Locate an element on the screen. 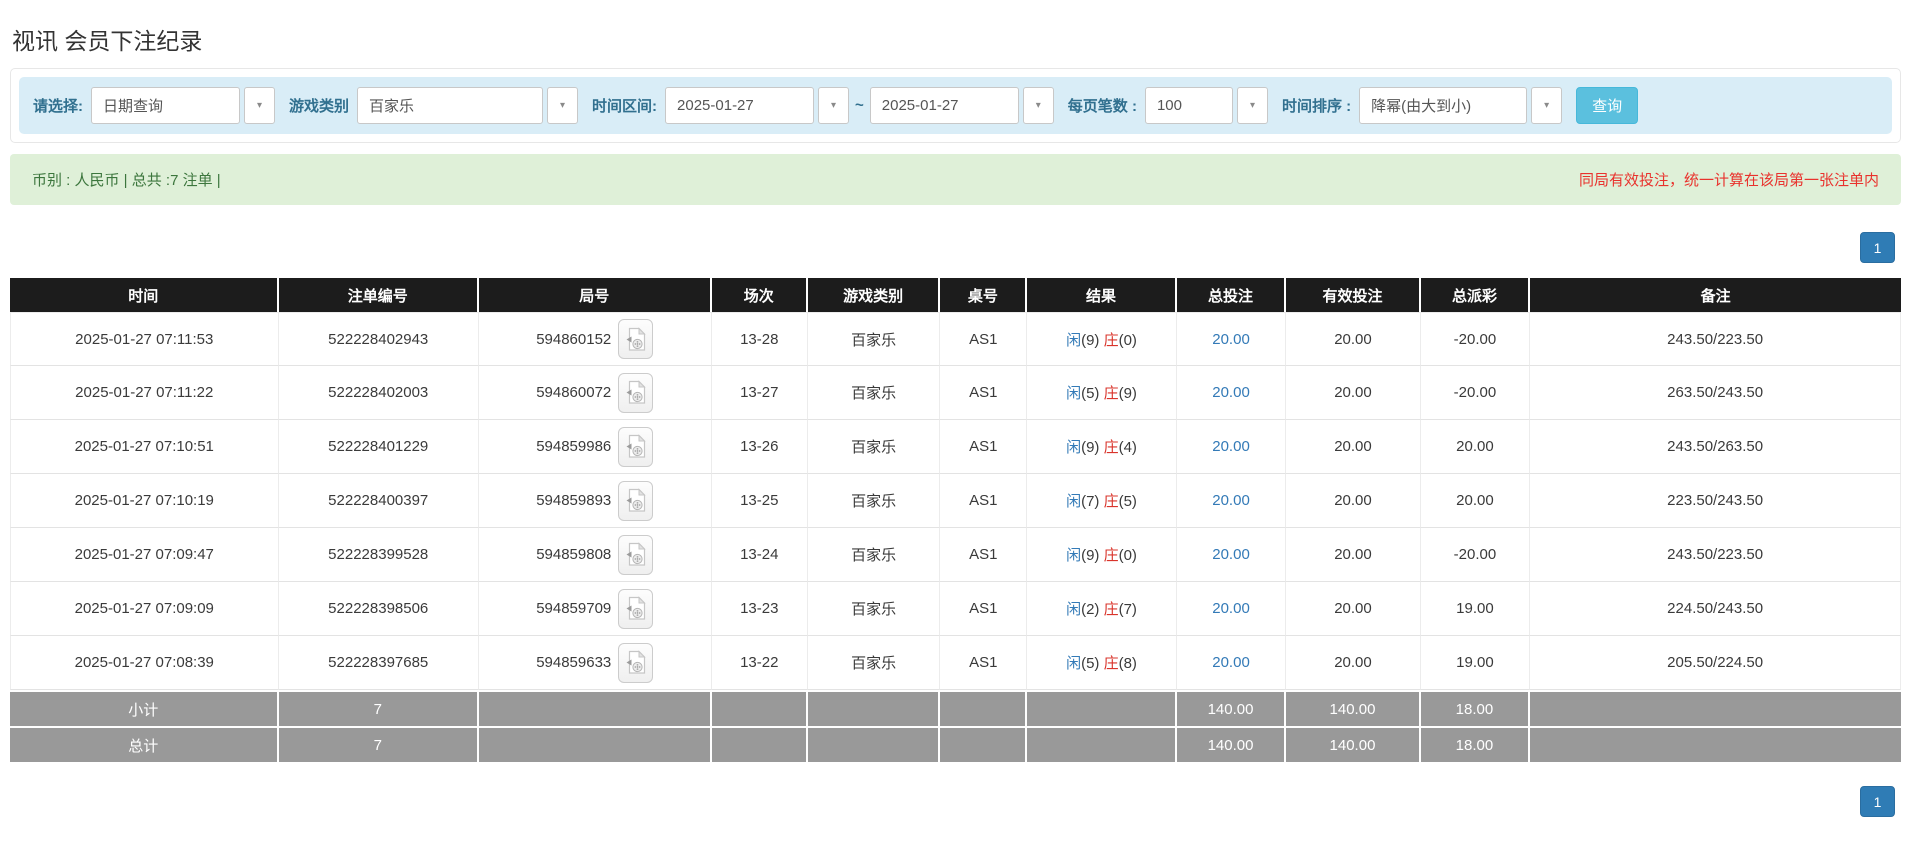  cell-remark: 205.50/224.50 is located at coordinates (1715, 663).